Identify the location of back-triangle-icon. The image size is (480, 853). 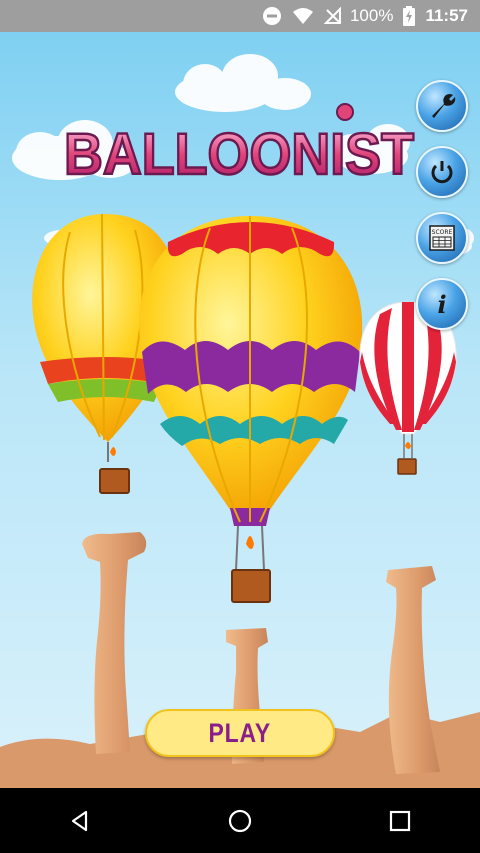
(79, 820).